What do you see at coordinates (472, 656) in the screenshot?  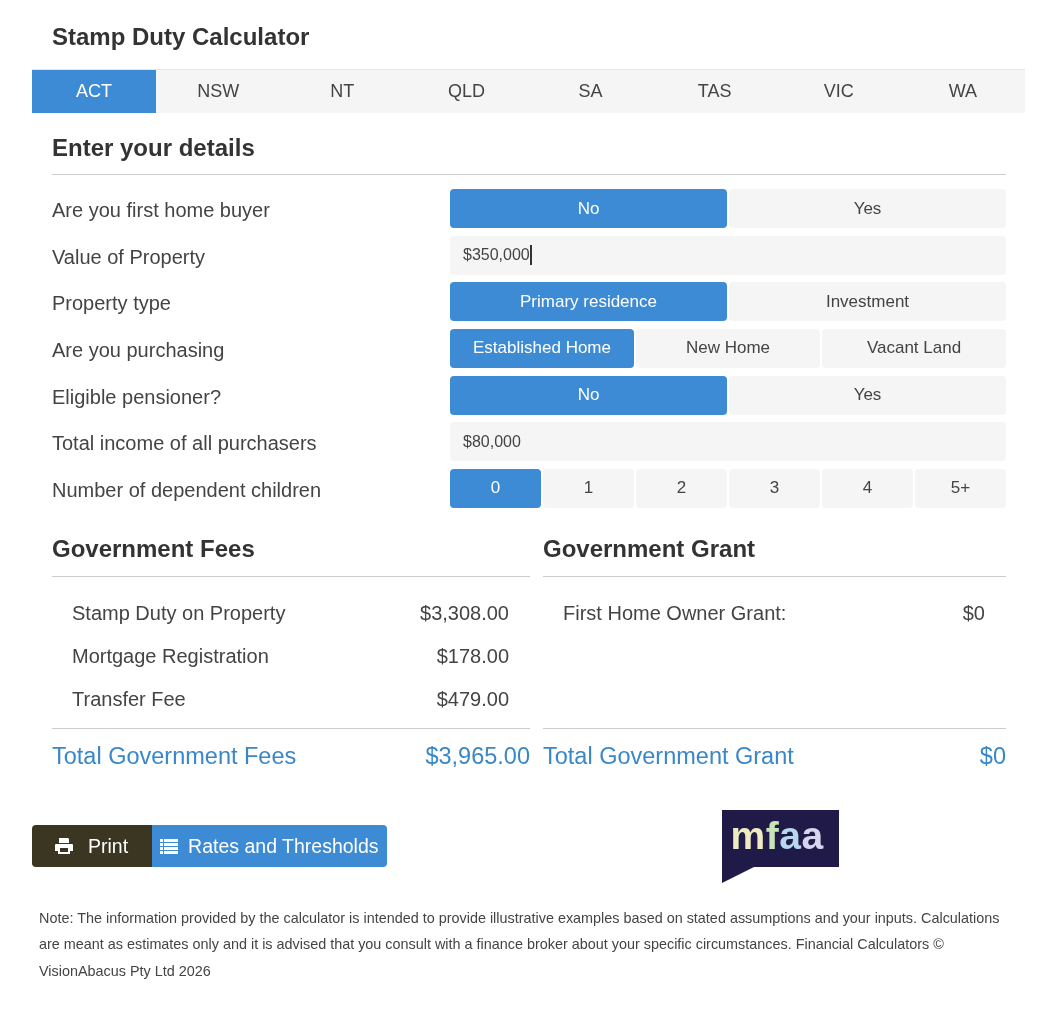 I see `fee-amount: $178.00` at bounding box center [472, 656].